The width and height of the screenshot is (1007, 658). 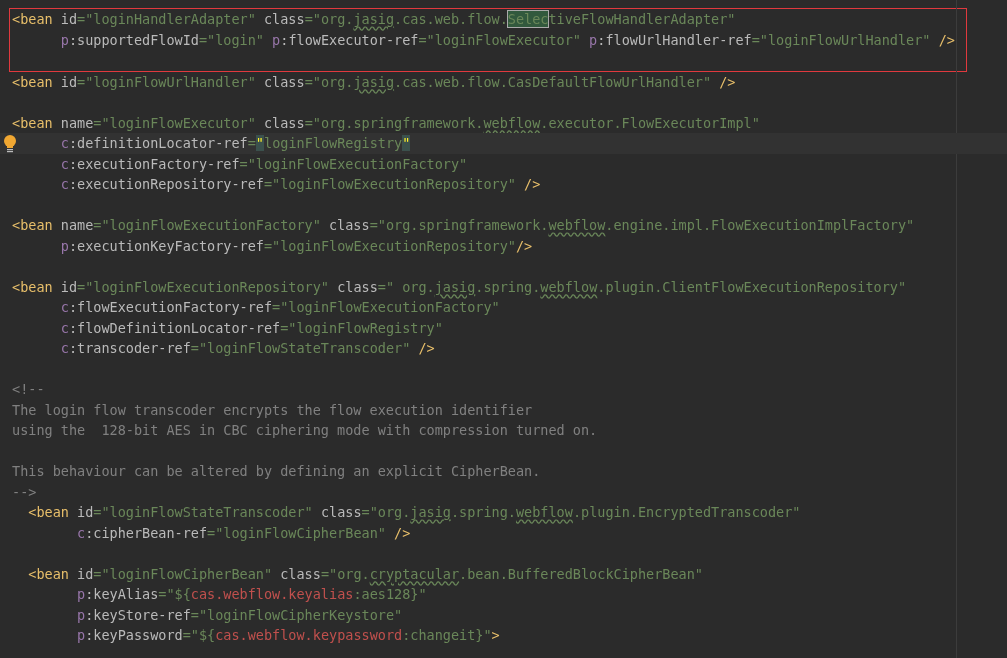 What do you see at coordinates (243, 533) in the screenshot?
I see `code-line: c:cipherBean-ref="loginFlowCipherBean" />` at bounding box center [243, 533].